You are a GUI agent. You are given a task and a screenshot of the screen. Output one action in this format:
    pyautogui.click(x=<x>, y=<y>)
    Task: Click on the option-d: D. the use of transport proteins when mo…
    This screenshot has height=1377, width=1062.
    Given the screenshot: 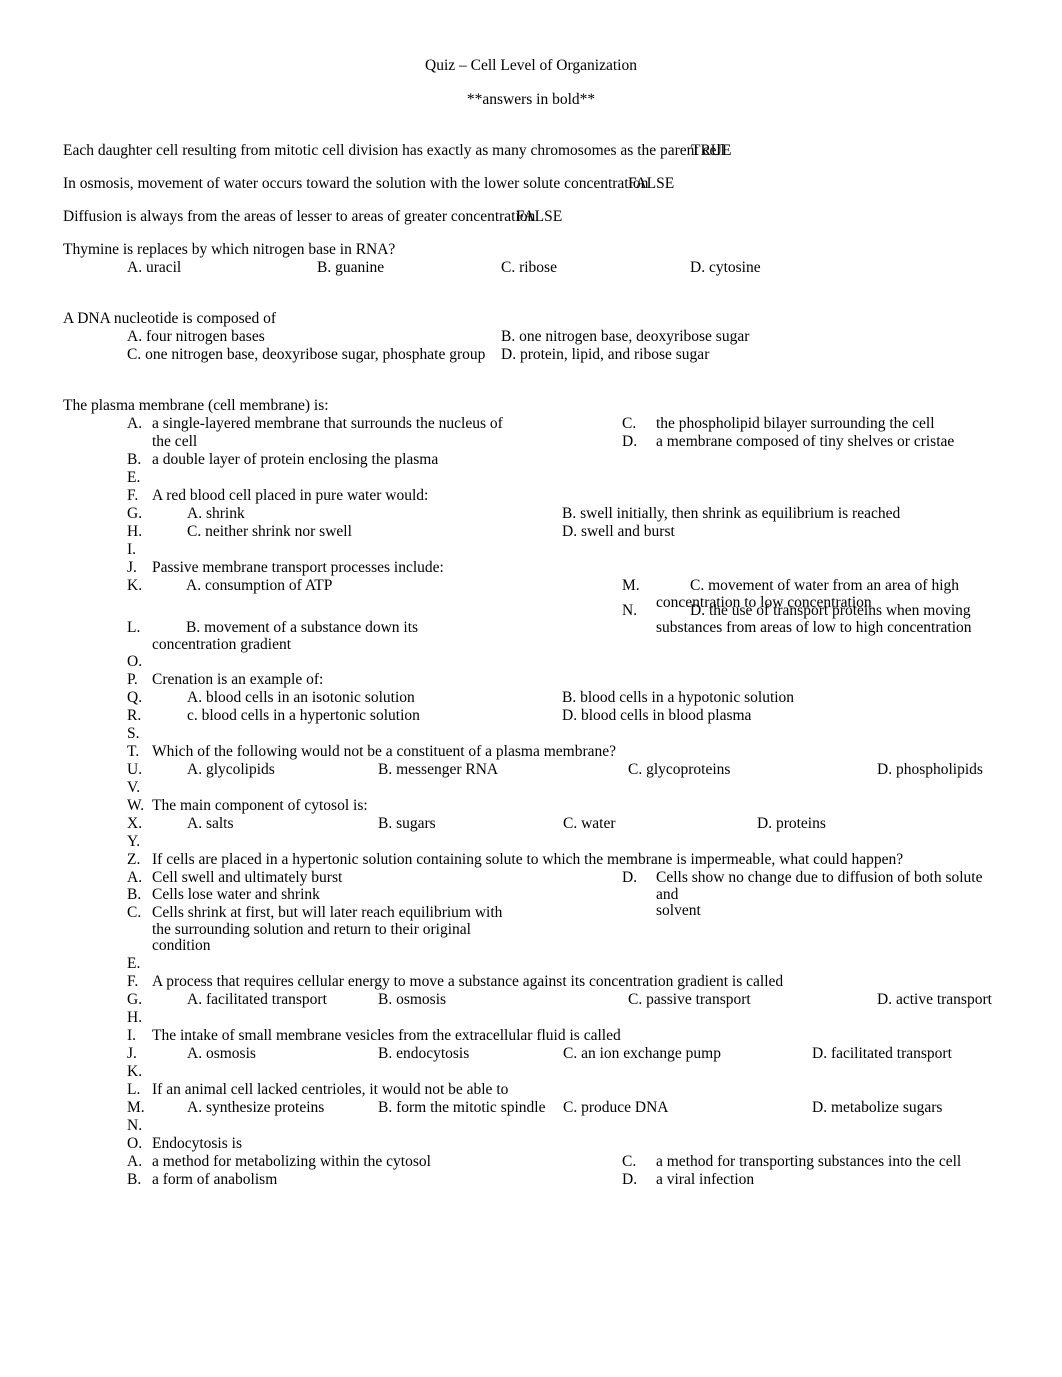 What is the action you would take?
    pyautogui.click(x=821, y=619)
    